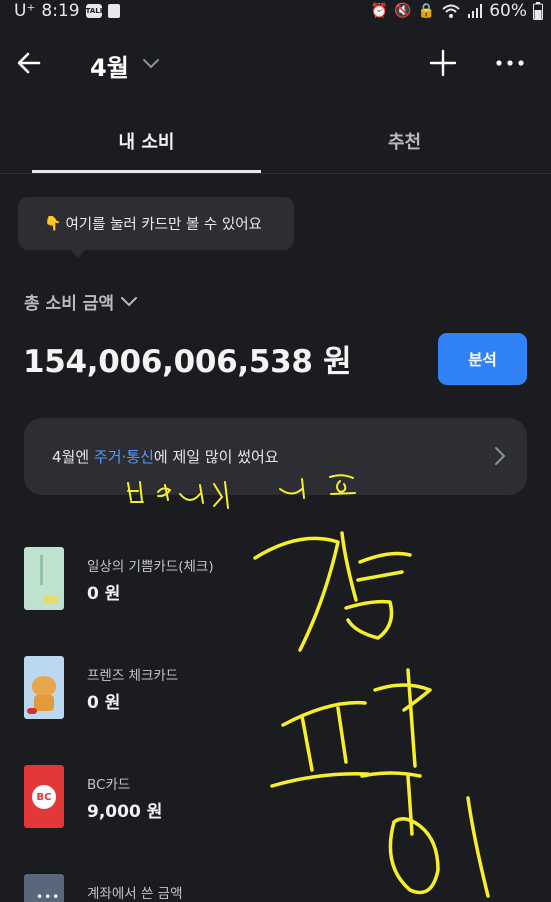 The height and width of the screenshot is (902, 551). I want to click on month-selector: 4월, so click(109, 65).